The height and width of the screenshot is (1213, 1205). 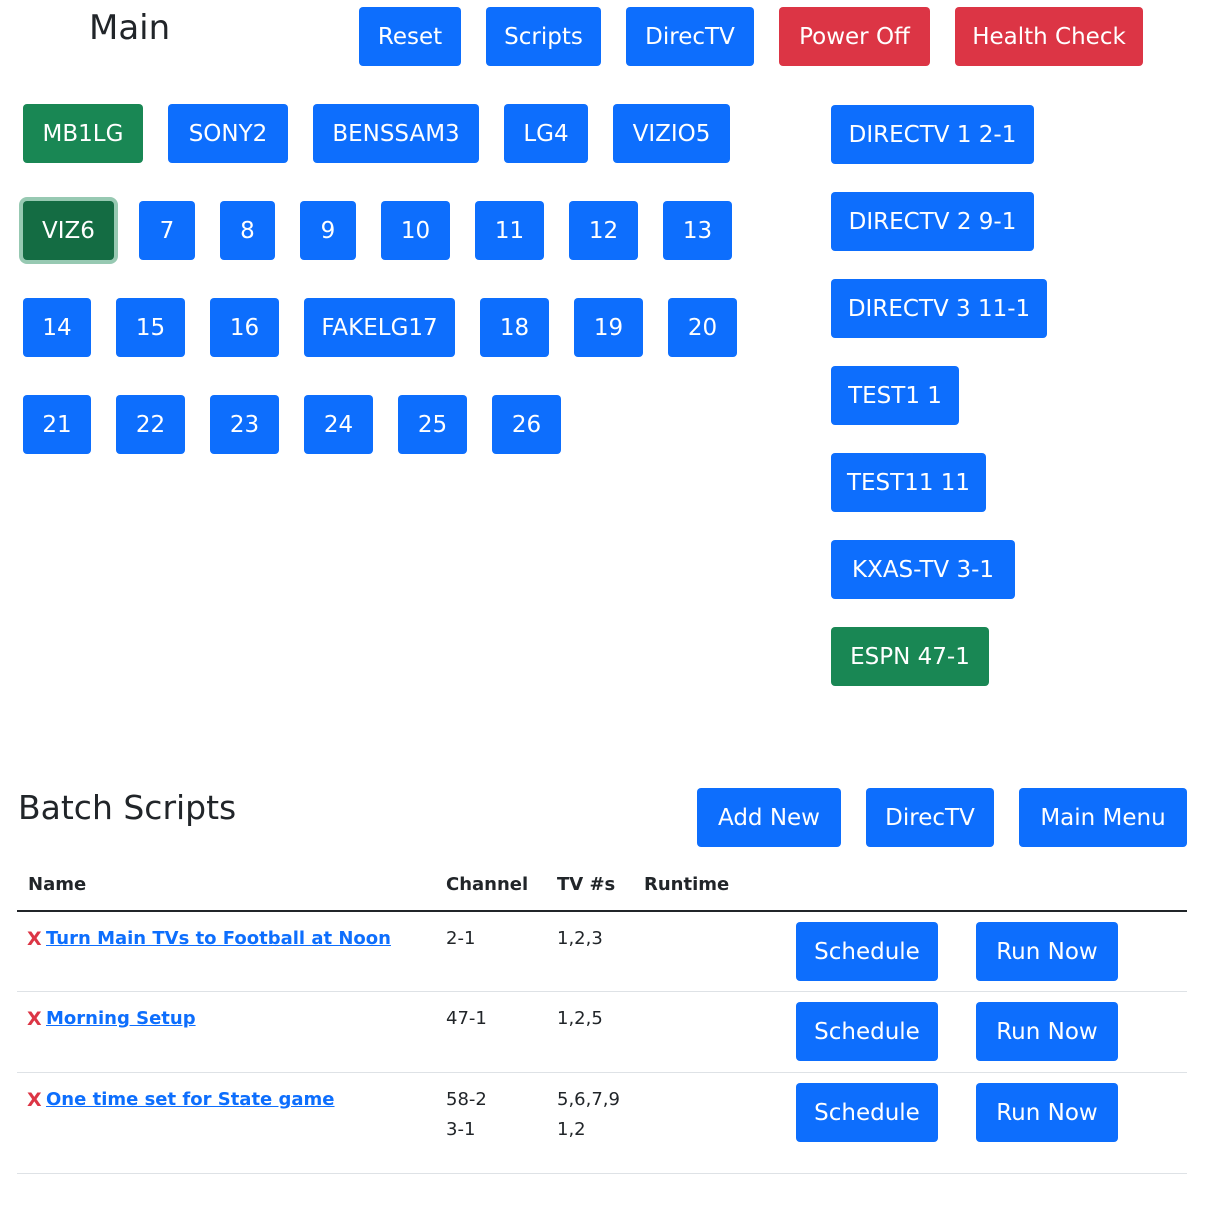 I want to click on tv-button: 16, so click(x=244, y=327).